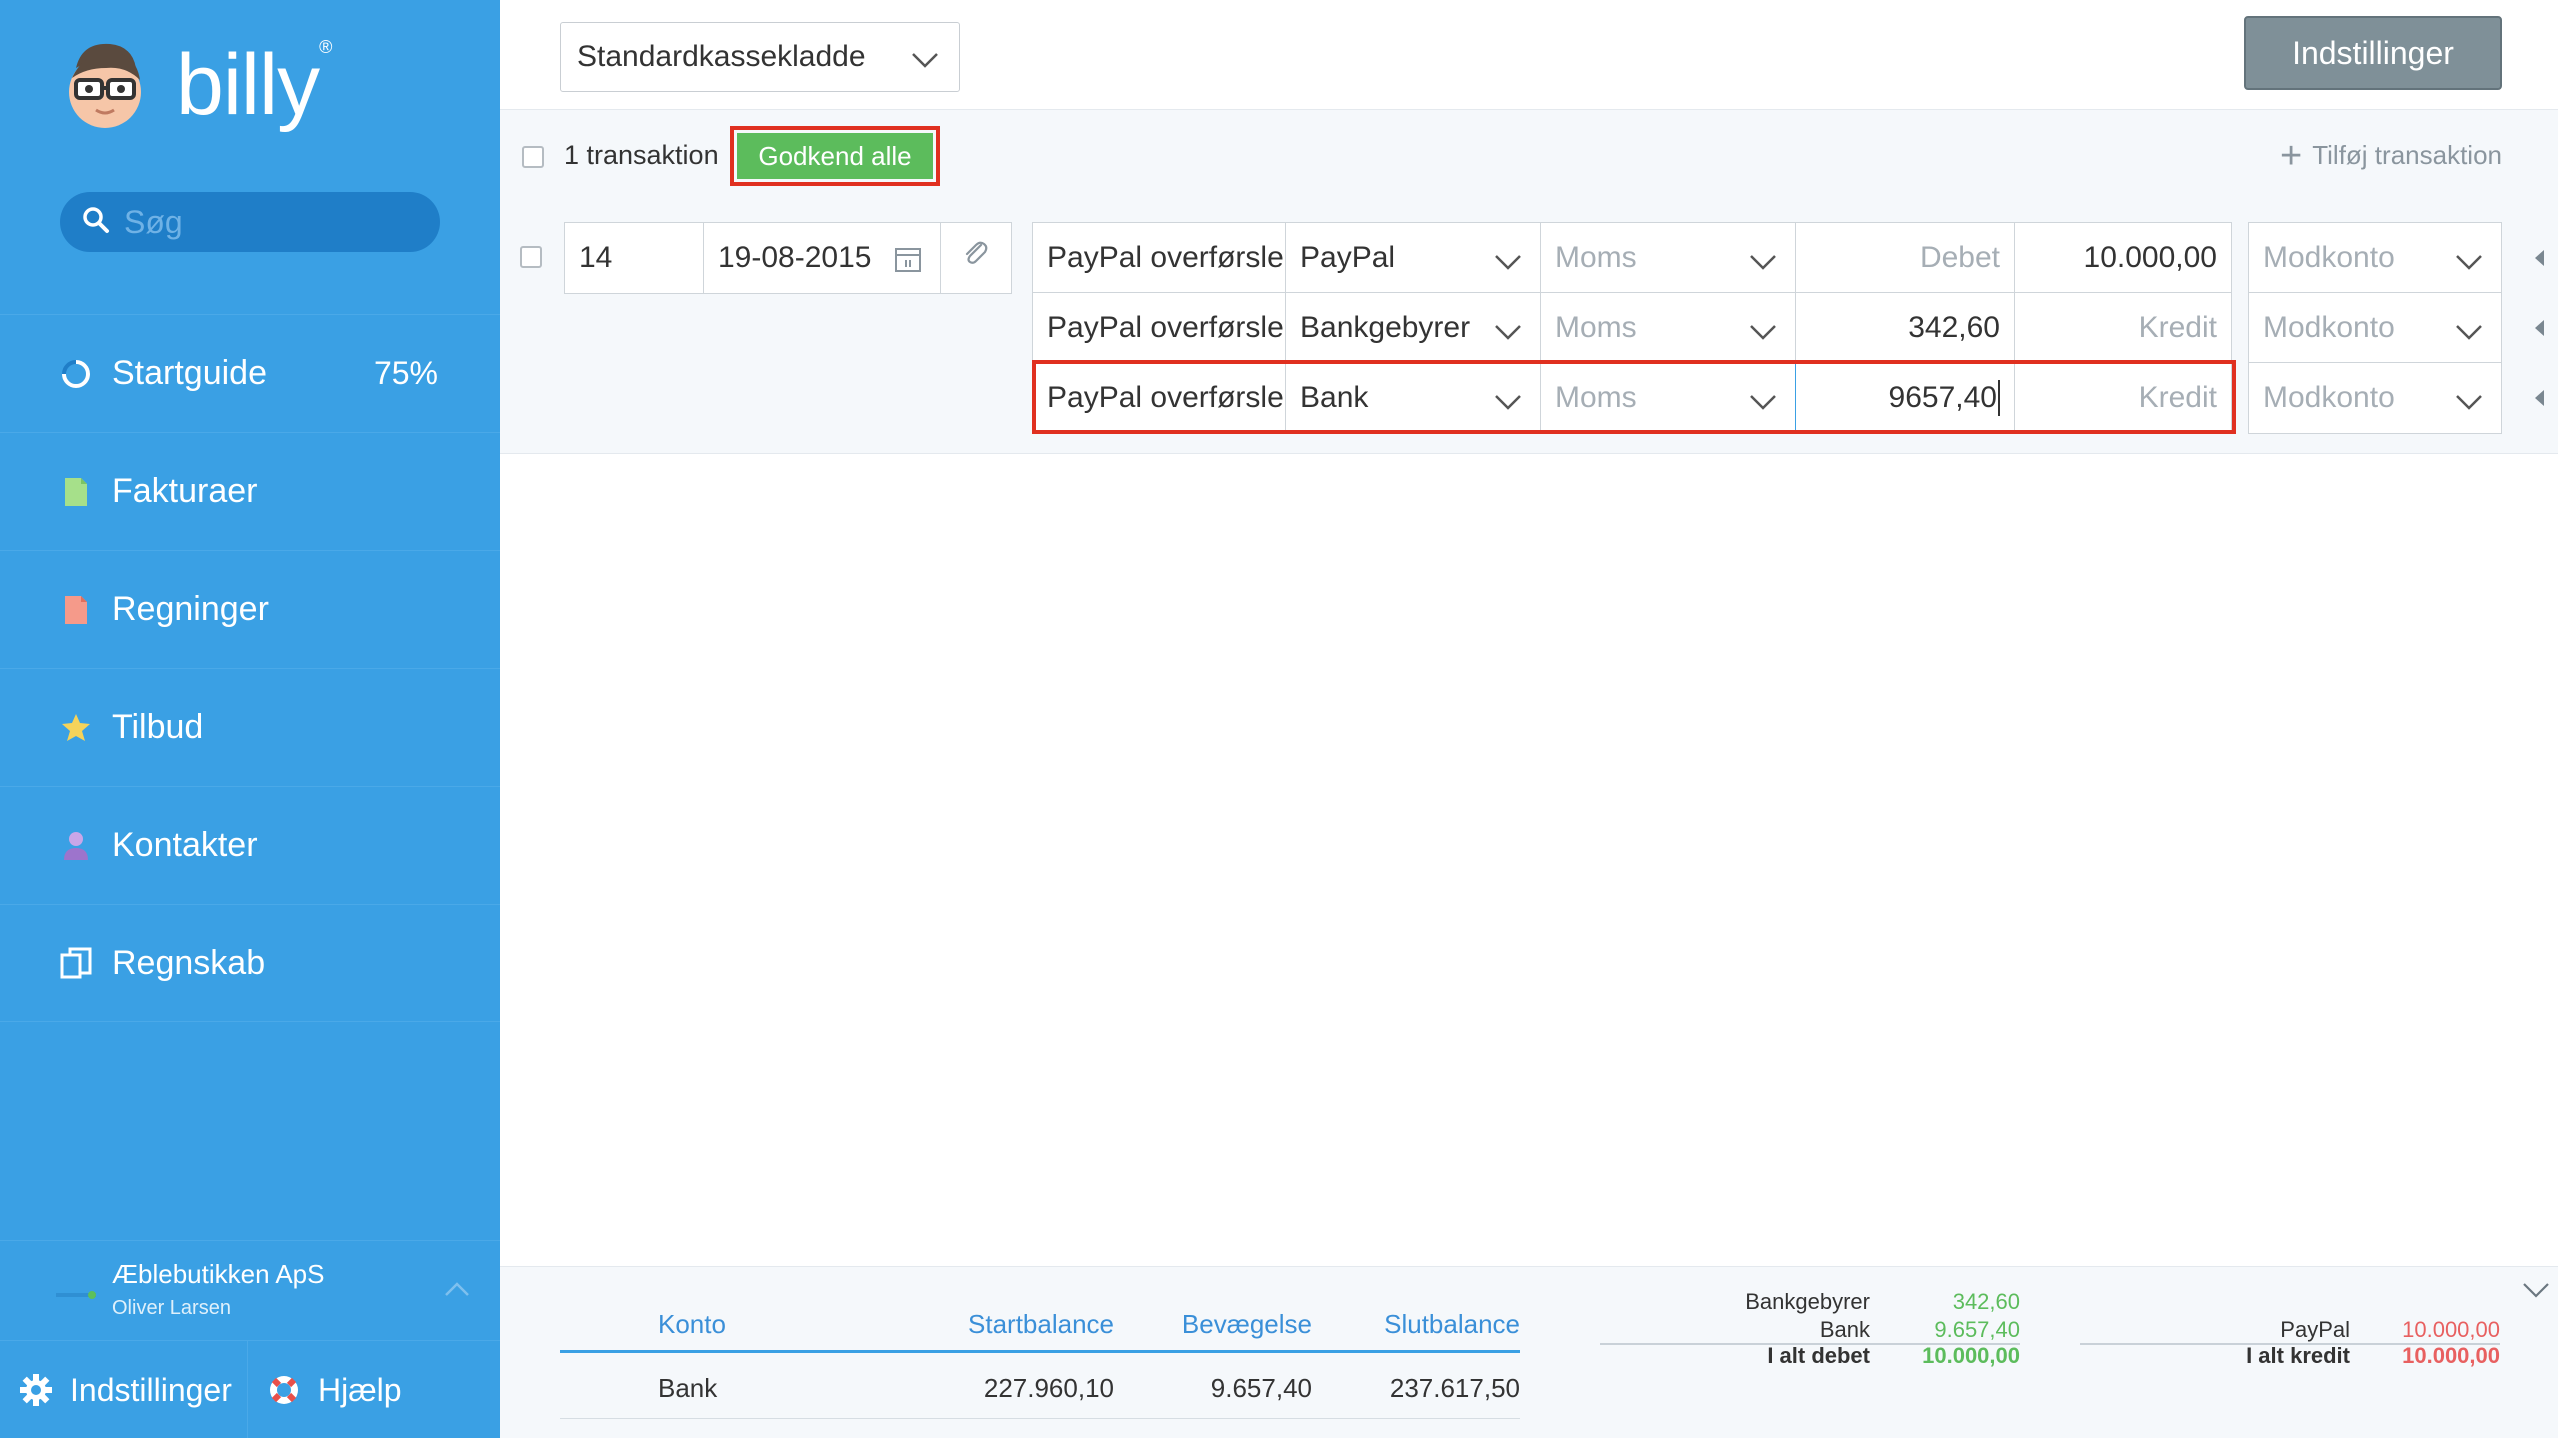 The width and height of the screenshot is (2558, 1438). Describe the element at coordinates (254, 85) in the screenshot. I see `app-name: billy®` at that location.